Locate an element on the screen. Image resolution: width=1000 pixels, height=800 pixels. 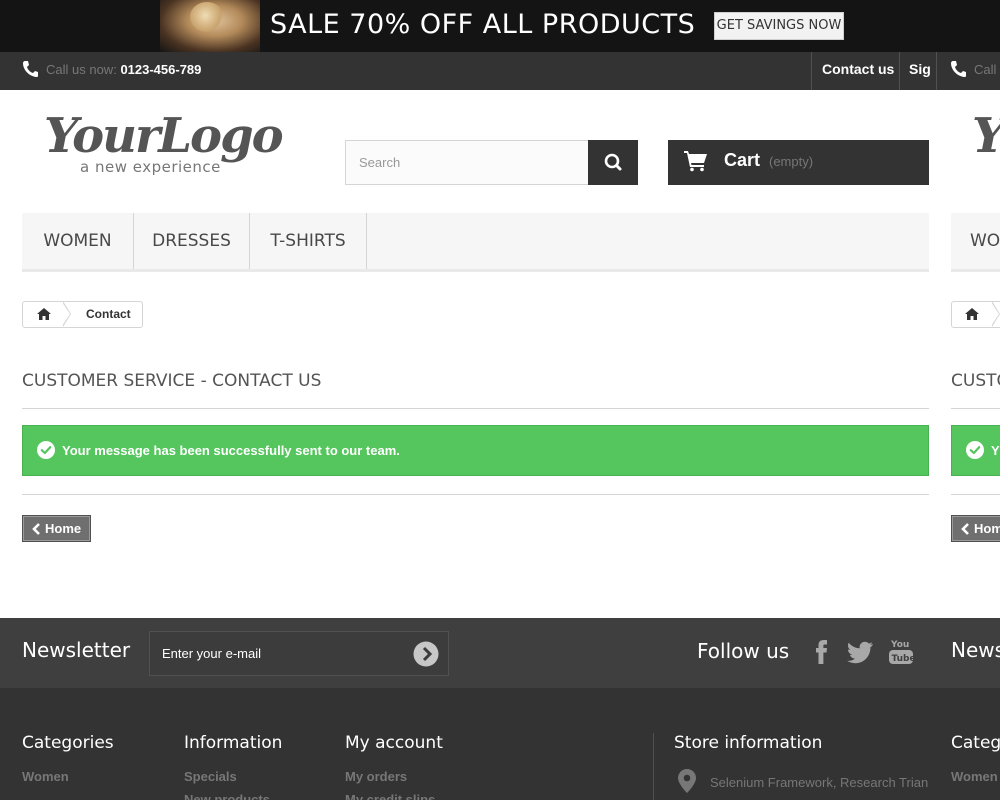
search-input is located at coordinates (467, 162).